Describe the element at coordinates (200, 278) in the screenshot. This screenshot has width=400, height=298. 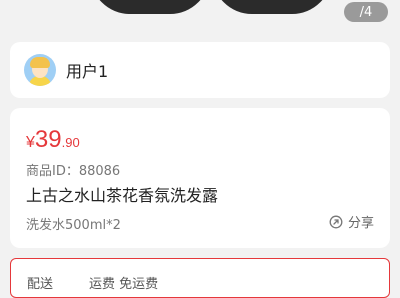
I see `delivery-row: 配送 运费 免运费` at that location.